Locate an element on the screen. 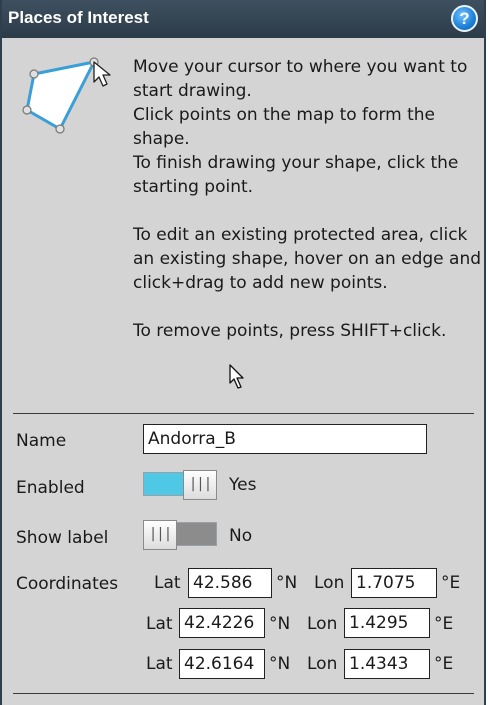 The width and height of the screenshot is (490, 705). lat-input: 42.4226 is located at coordinates (222, 623).